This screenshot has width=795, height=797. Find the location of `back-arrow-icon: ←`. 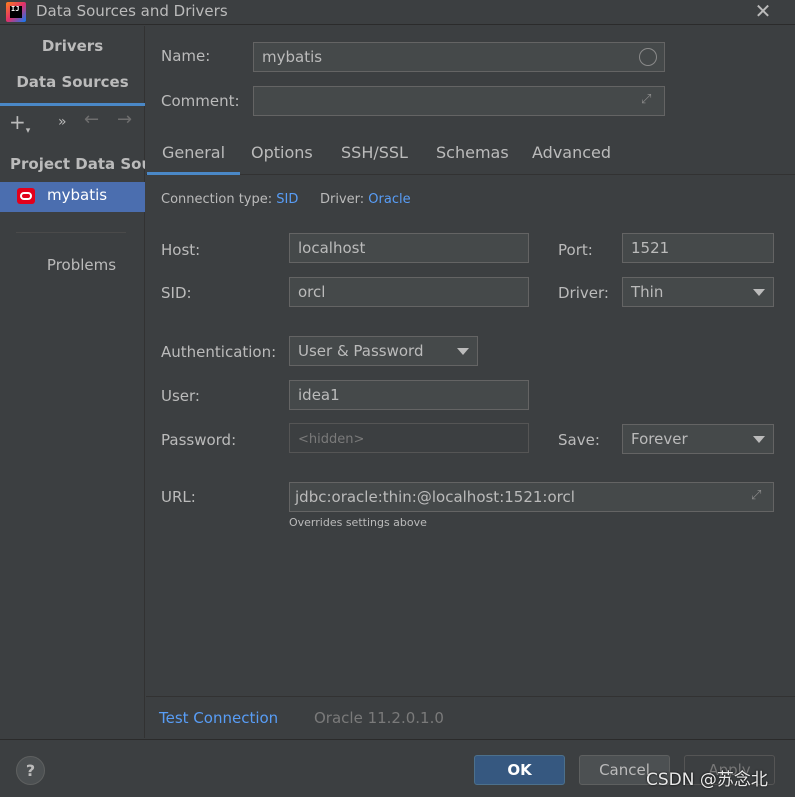

back-arrow-icon: ← is located at coordinates (91, 120).